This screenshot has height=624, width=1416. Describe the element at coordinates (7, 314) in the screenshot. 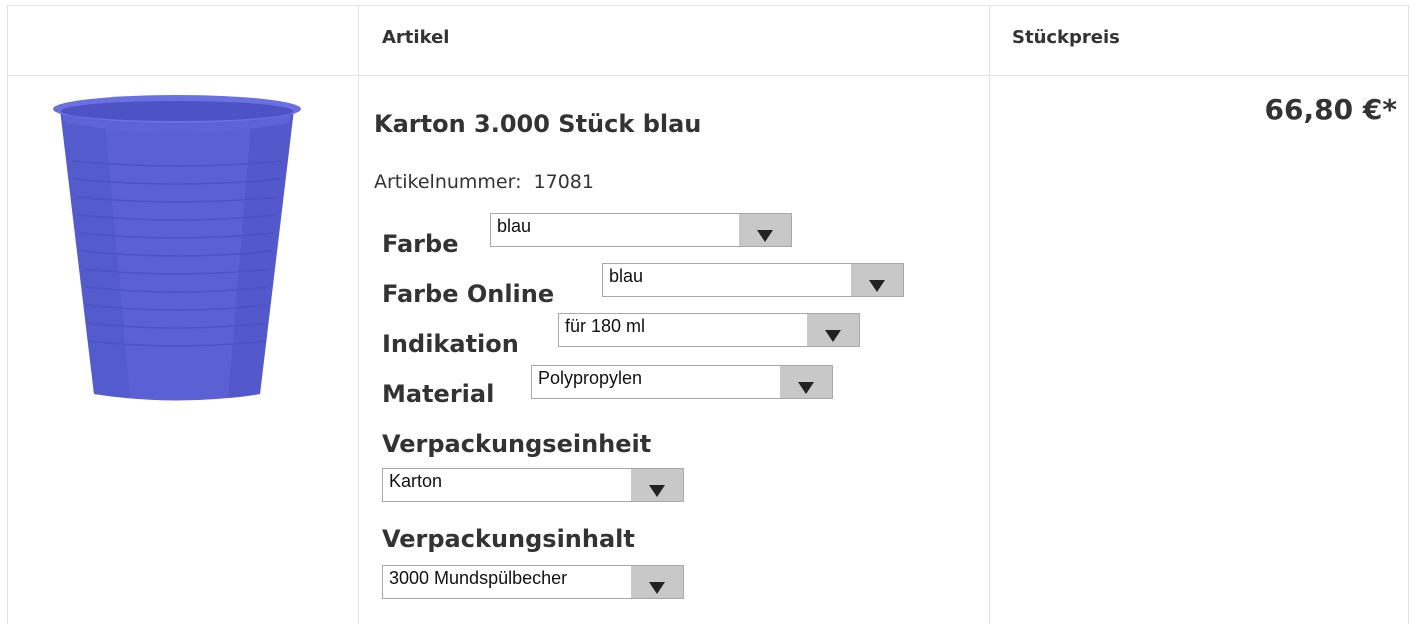

I see `table-left-border` at that location.